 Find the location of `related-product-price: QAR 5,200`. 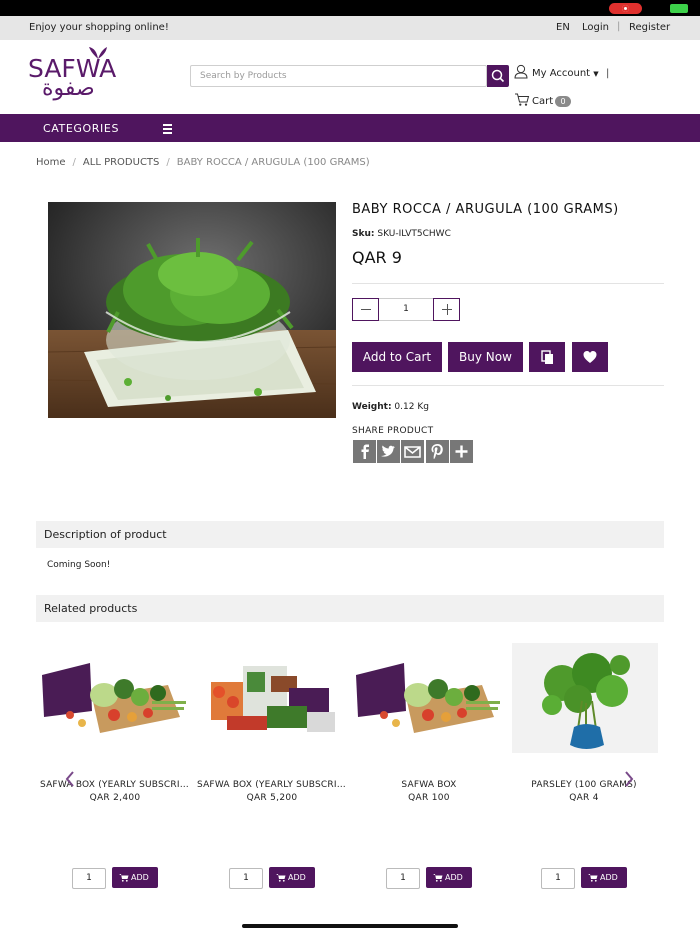

related-product-price: QAR 5,200 is located at coordinates (272, 798).